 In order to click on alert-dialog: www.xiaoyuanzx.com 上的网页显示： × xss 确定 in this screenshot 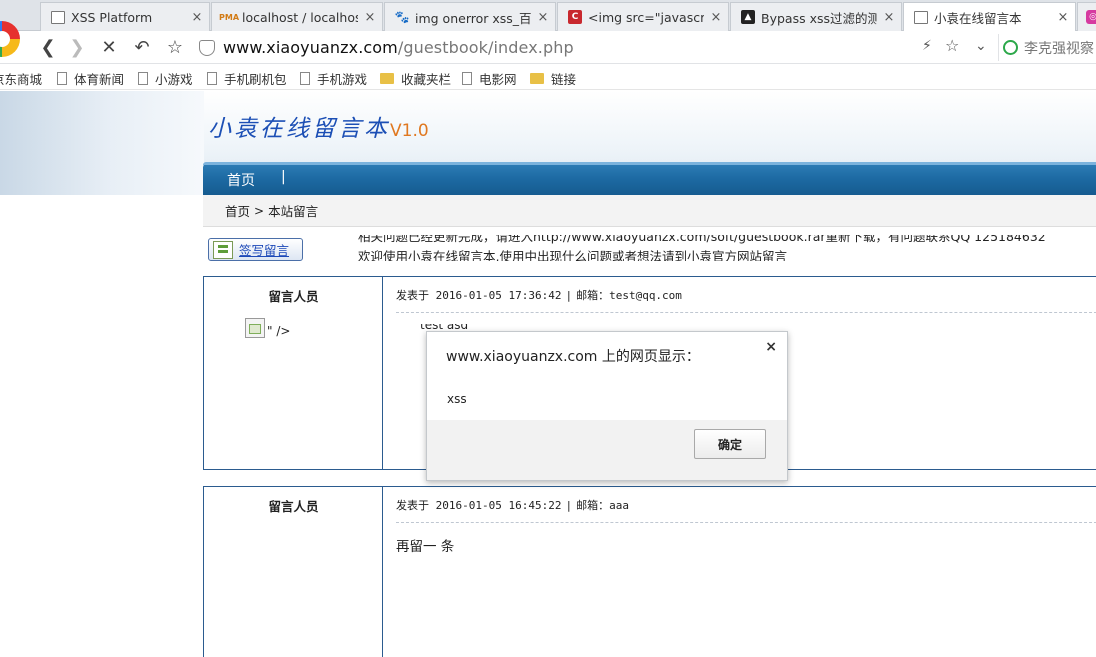, I will do `click(607, 406)`.